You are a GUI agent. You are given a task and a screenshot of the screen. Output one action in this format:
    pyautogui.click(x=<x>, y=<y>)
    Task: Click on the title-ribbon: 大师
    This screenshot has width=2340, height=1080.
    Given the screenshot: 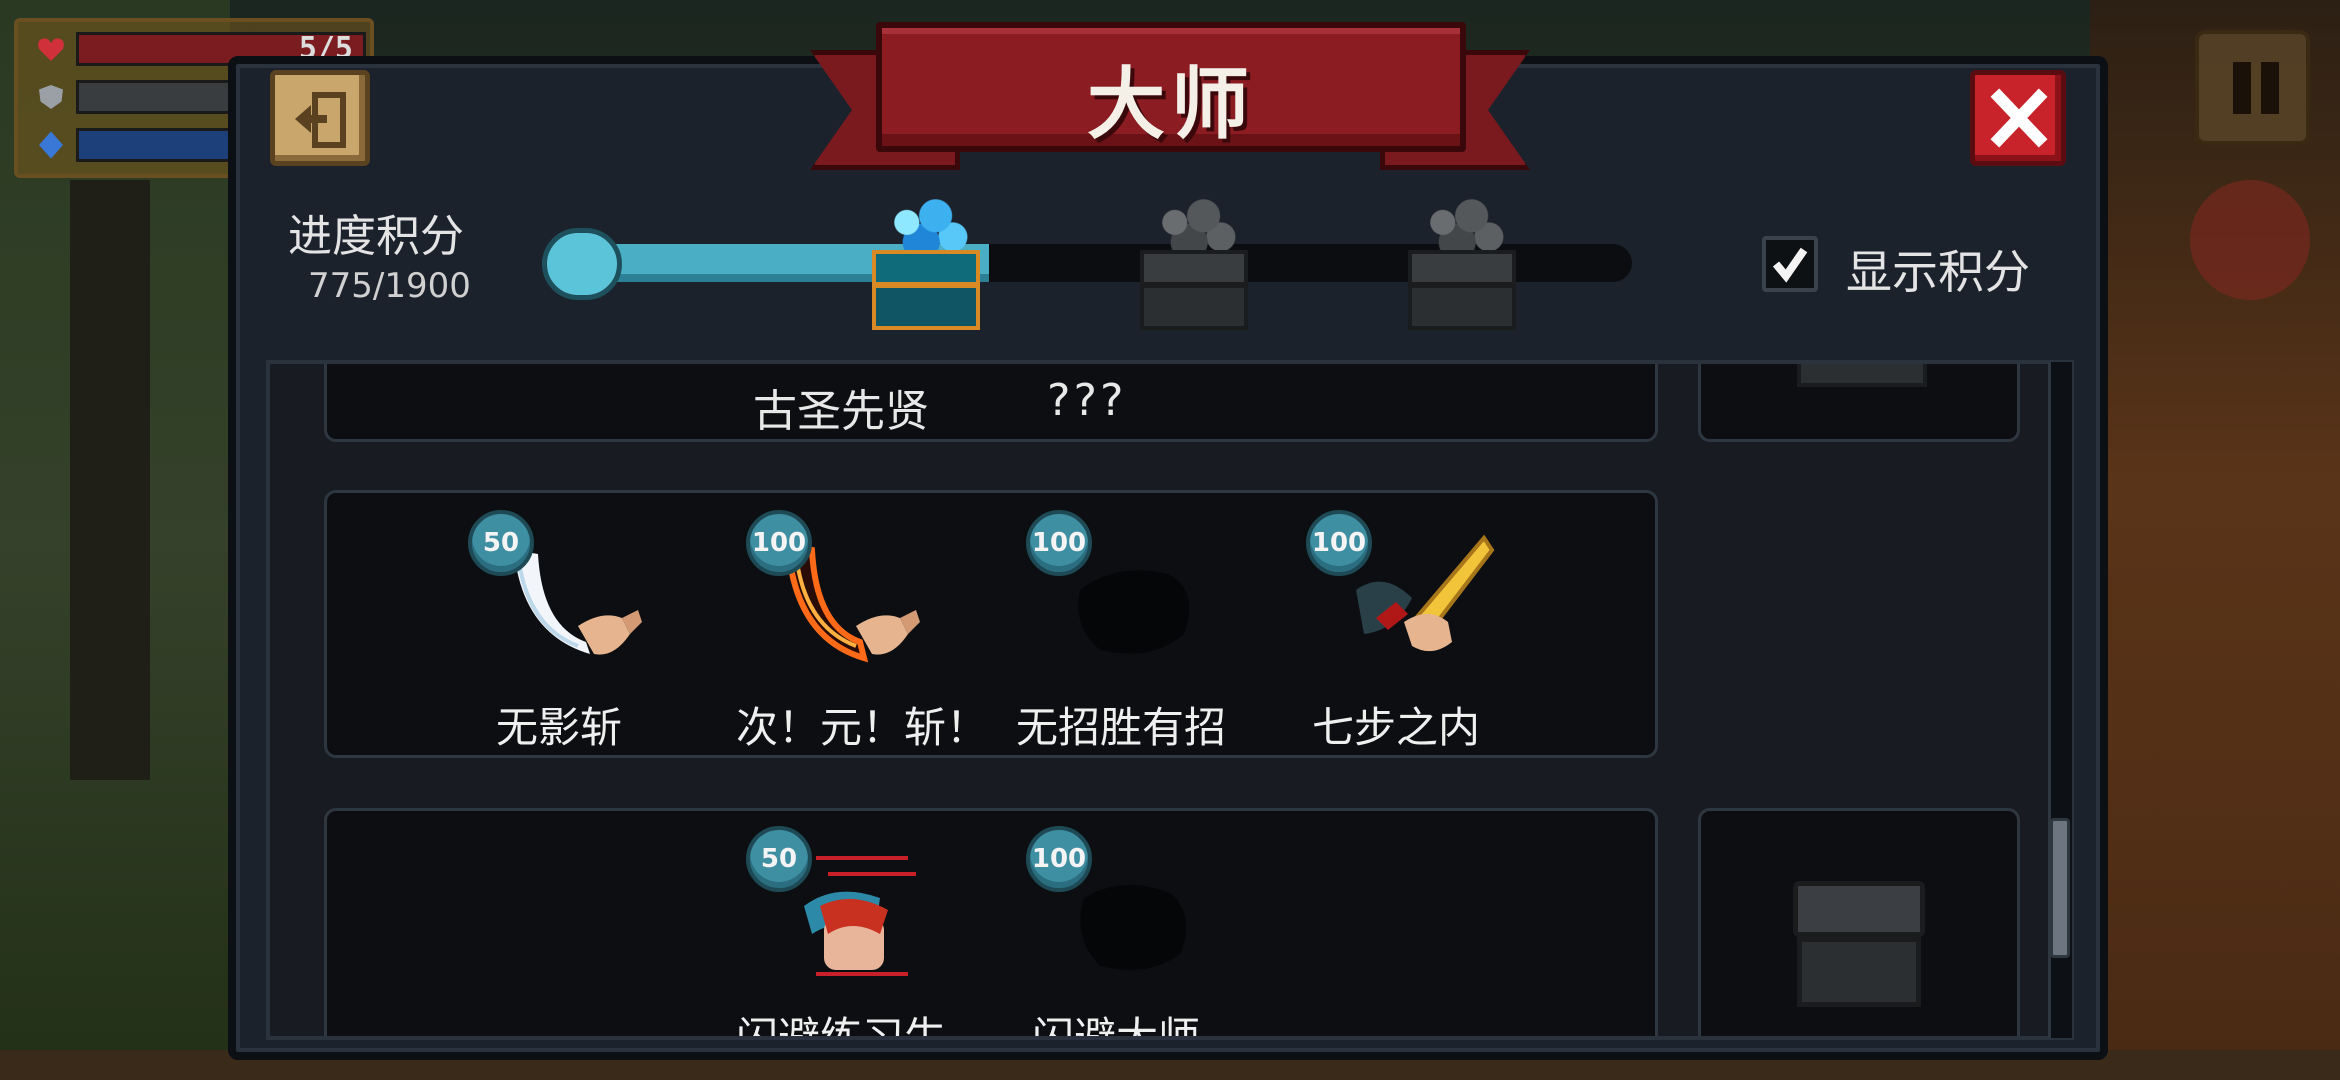 What is the action you would take?
    pyautogui.click(x=1171, y=87)
    